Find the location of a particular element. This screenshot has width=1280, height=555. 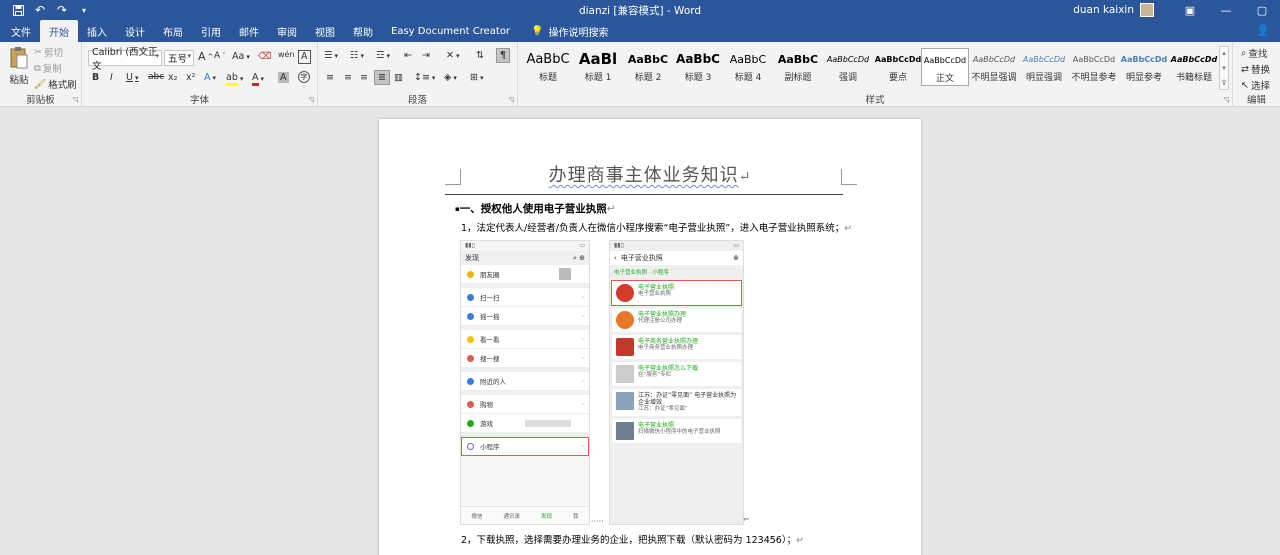

paste-button: 粘贴 is located at coordinates (19, 66).